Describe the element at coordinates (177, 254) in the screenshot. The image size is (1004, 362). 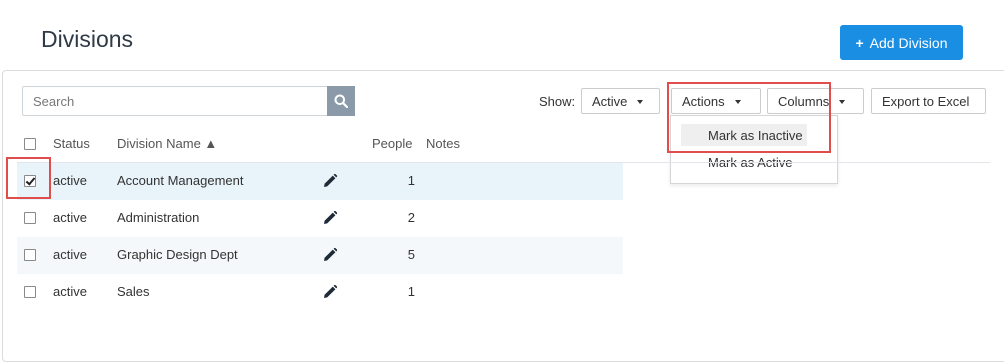
I see `row-division-name: Graphic Design Dept` at that location.